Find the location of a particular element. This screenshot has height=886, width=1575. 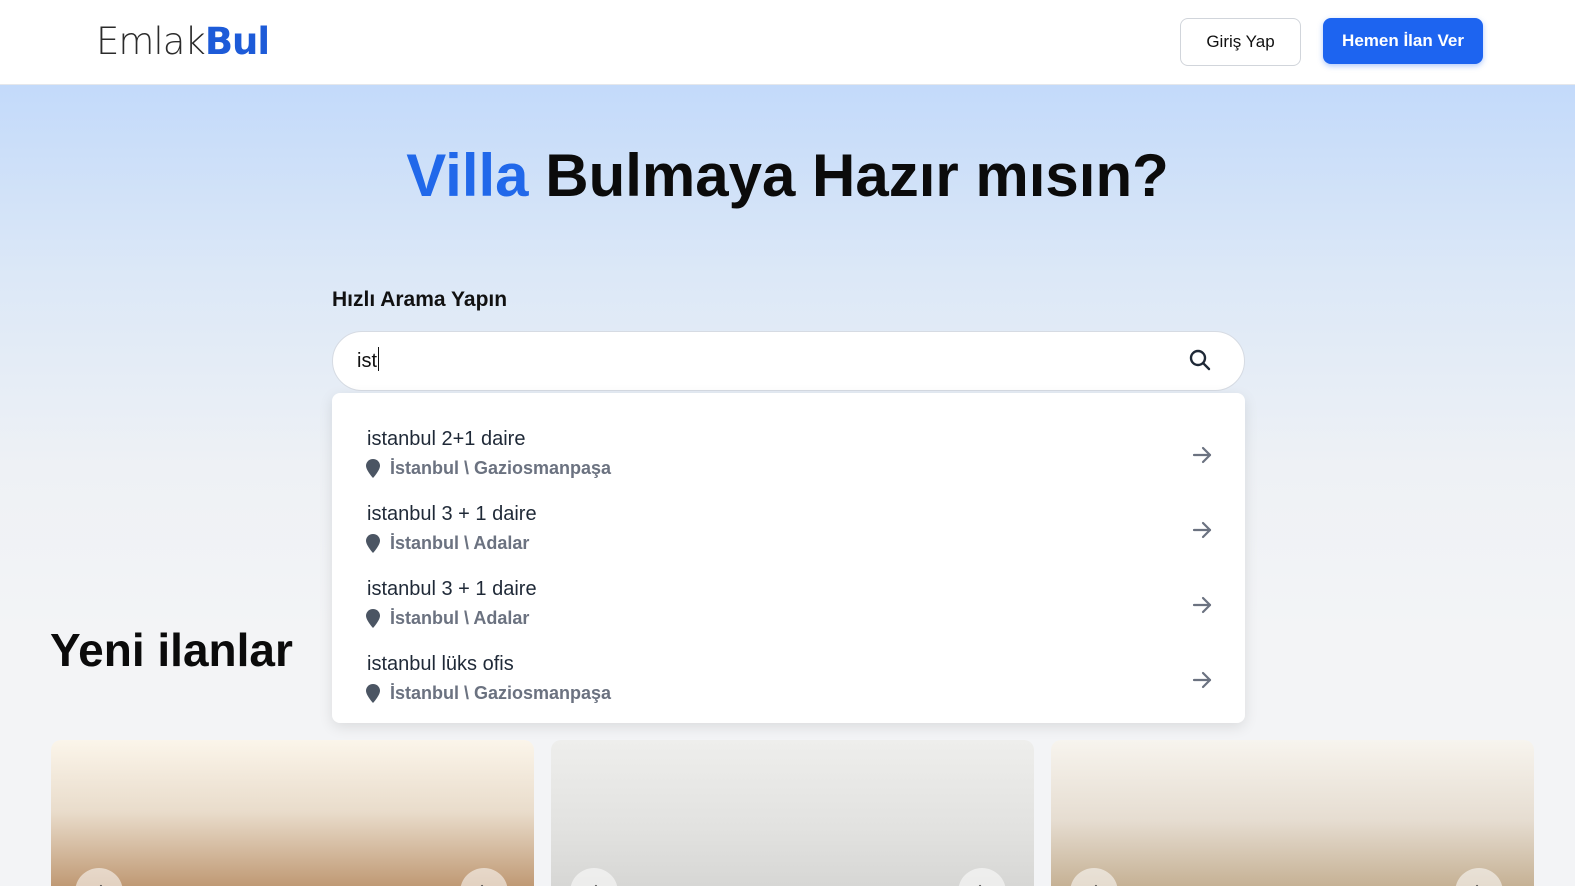

suggestion-title: istanbul 2+1 daire is located at coordinates (446, 439).